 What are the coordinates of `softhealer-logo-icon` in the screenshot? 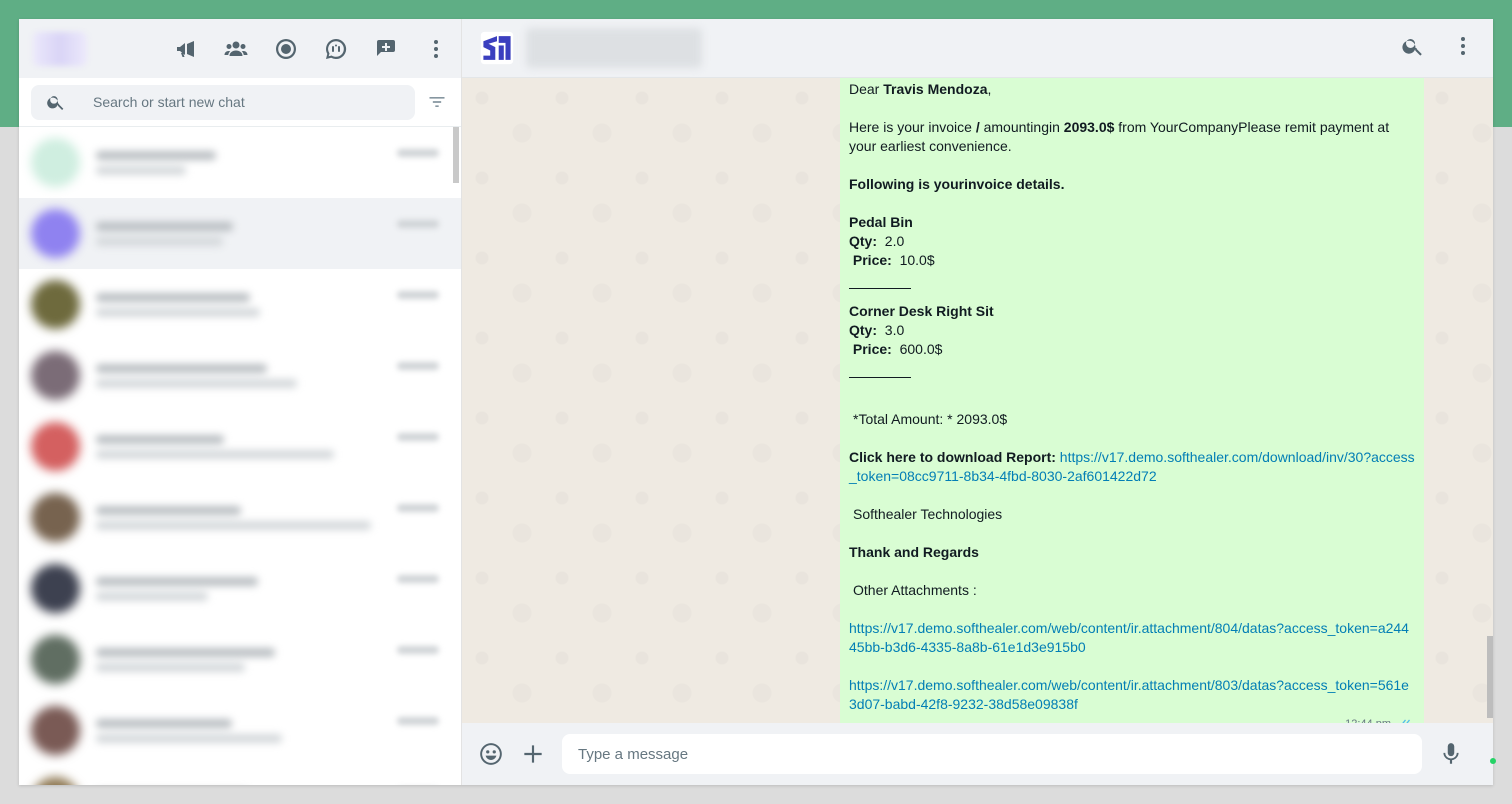 It's located at (497, 48).